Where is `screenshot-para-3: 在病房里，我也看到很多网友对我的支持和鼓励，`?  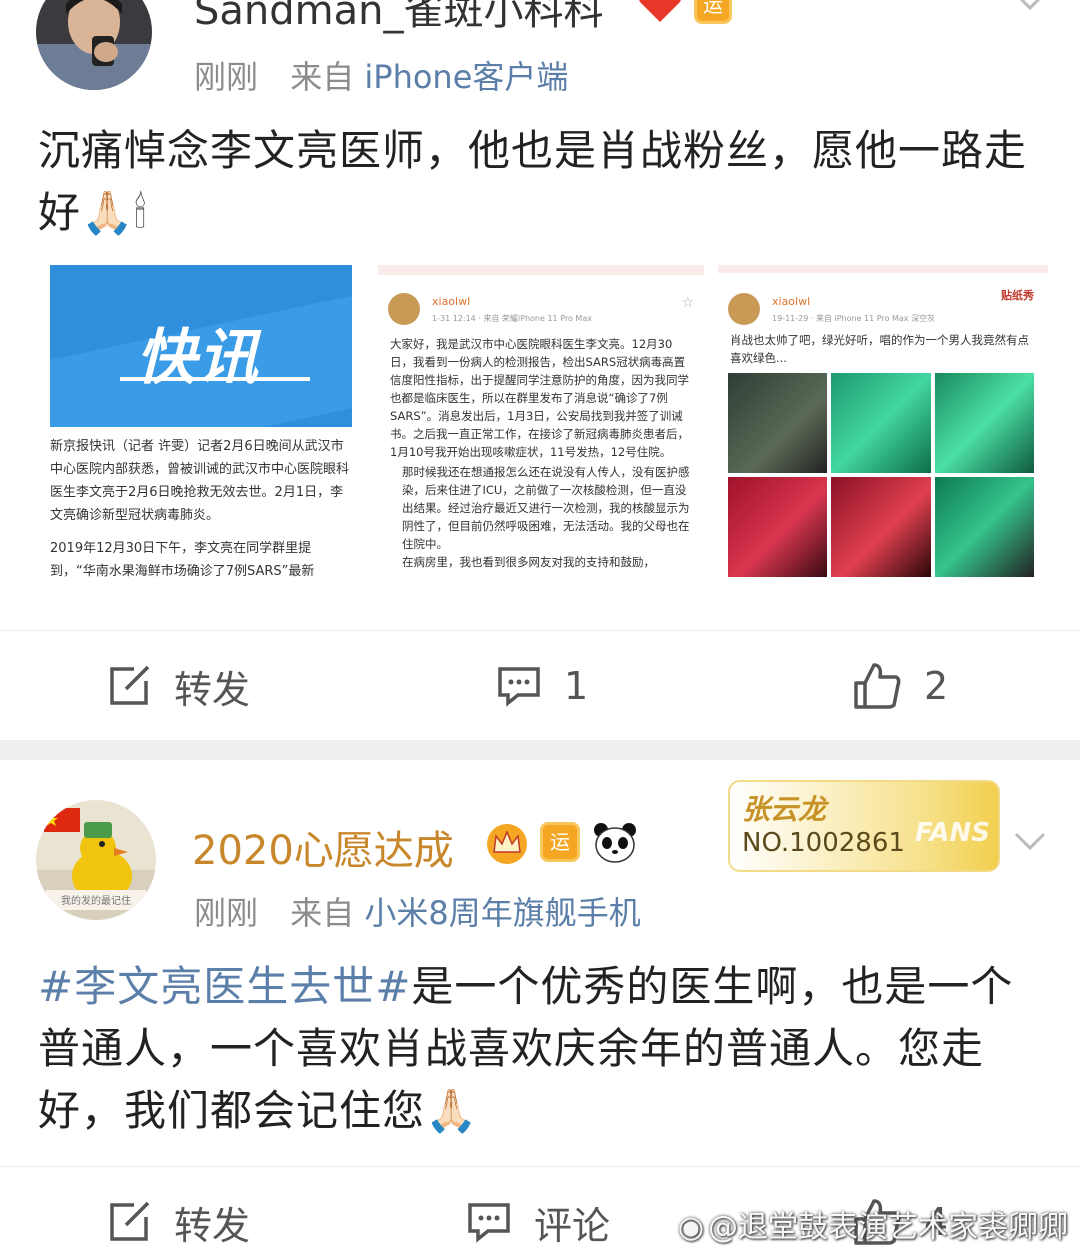
screenshot-para-3: 在病房里，我也看到很多网友对我的支持和鼓励， is located at coordinates (528, 562).